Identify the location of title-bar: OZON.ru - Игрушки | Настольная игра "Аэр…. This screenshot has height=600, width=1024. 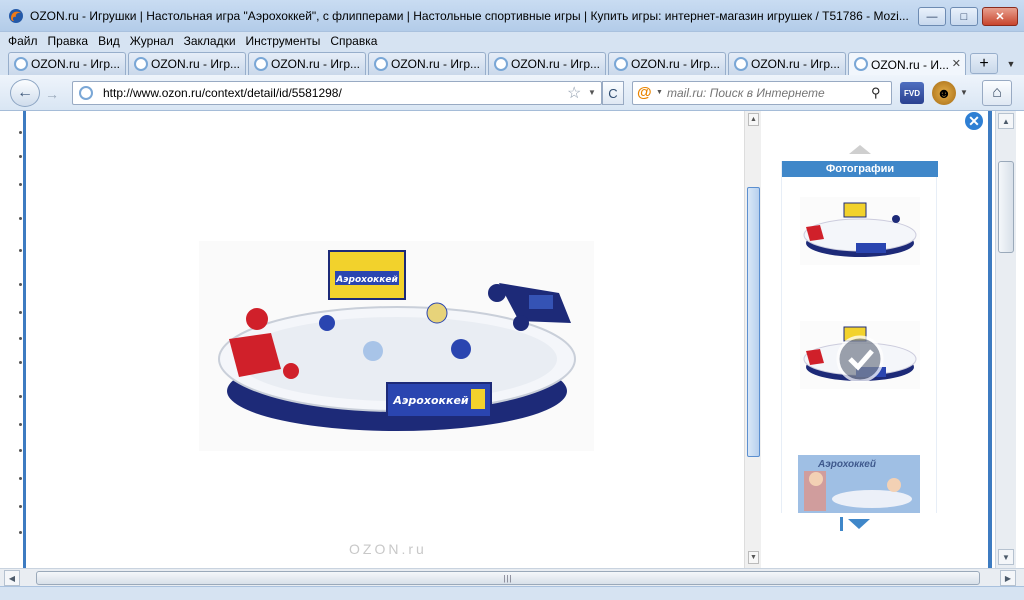
(512, 16).